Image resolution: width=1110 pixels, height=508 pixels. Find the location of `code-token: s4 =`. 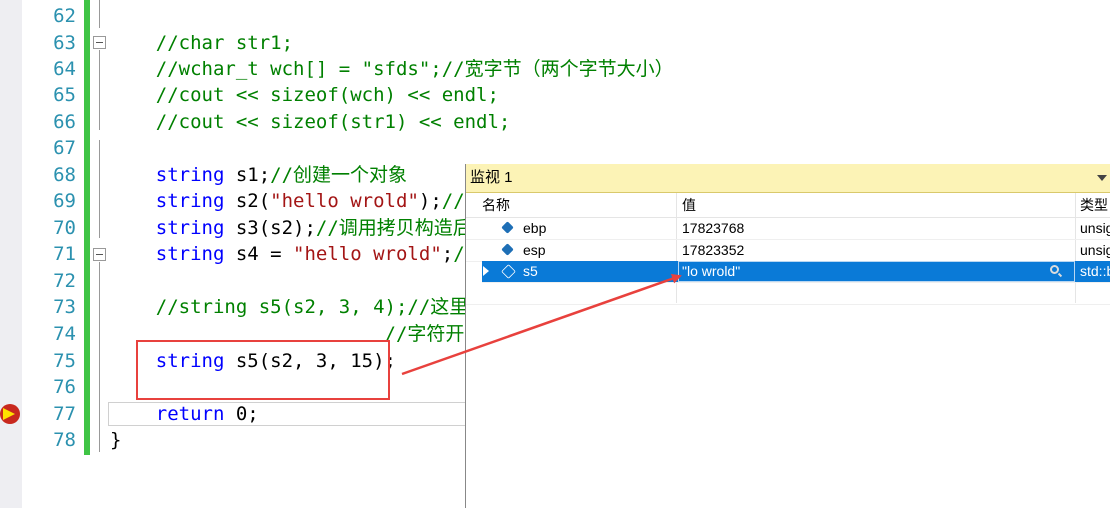

code-token: s4 = is located at coordinates (259, 254).